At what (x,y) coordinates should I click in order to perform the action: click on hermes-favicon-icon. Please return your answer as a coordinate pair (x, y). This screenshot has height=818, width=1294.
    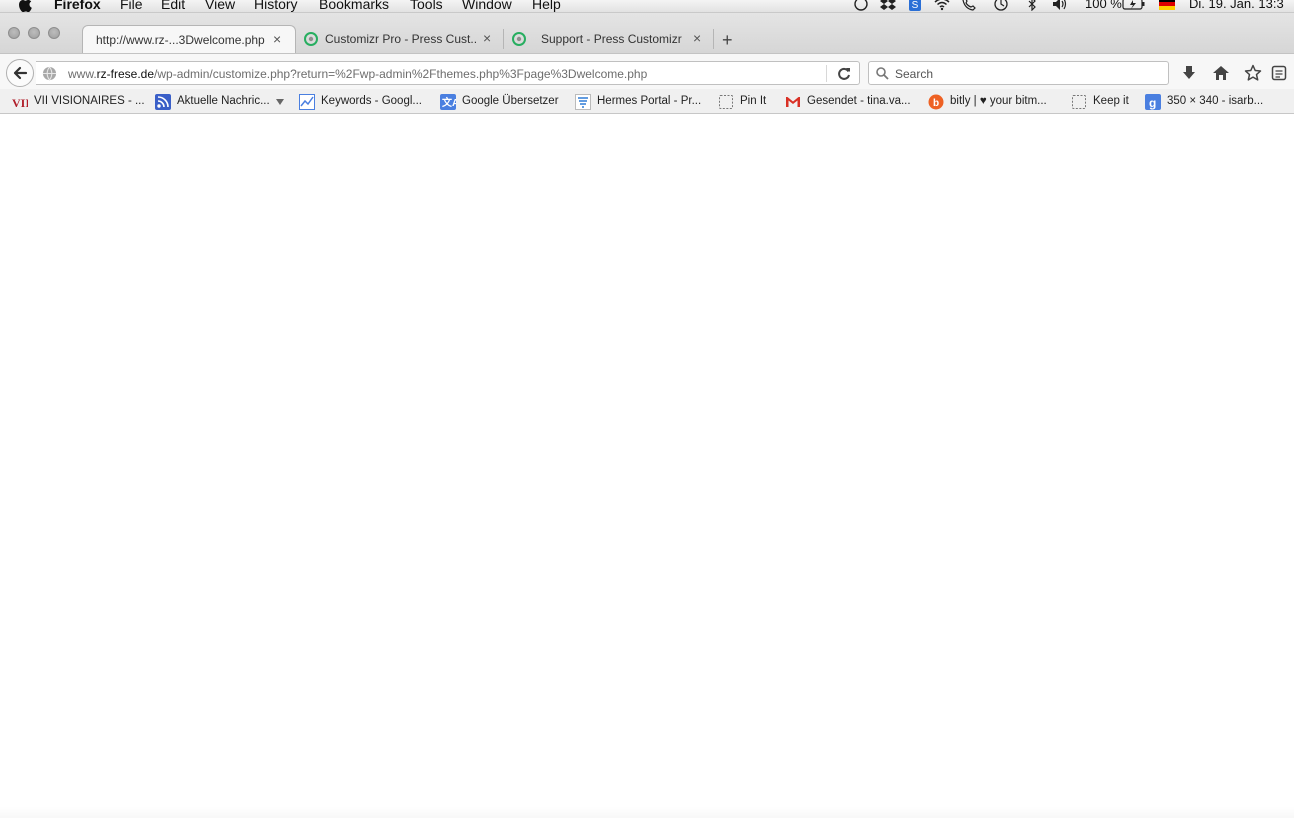
    Looking at the image, I should click on (583, 102).